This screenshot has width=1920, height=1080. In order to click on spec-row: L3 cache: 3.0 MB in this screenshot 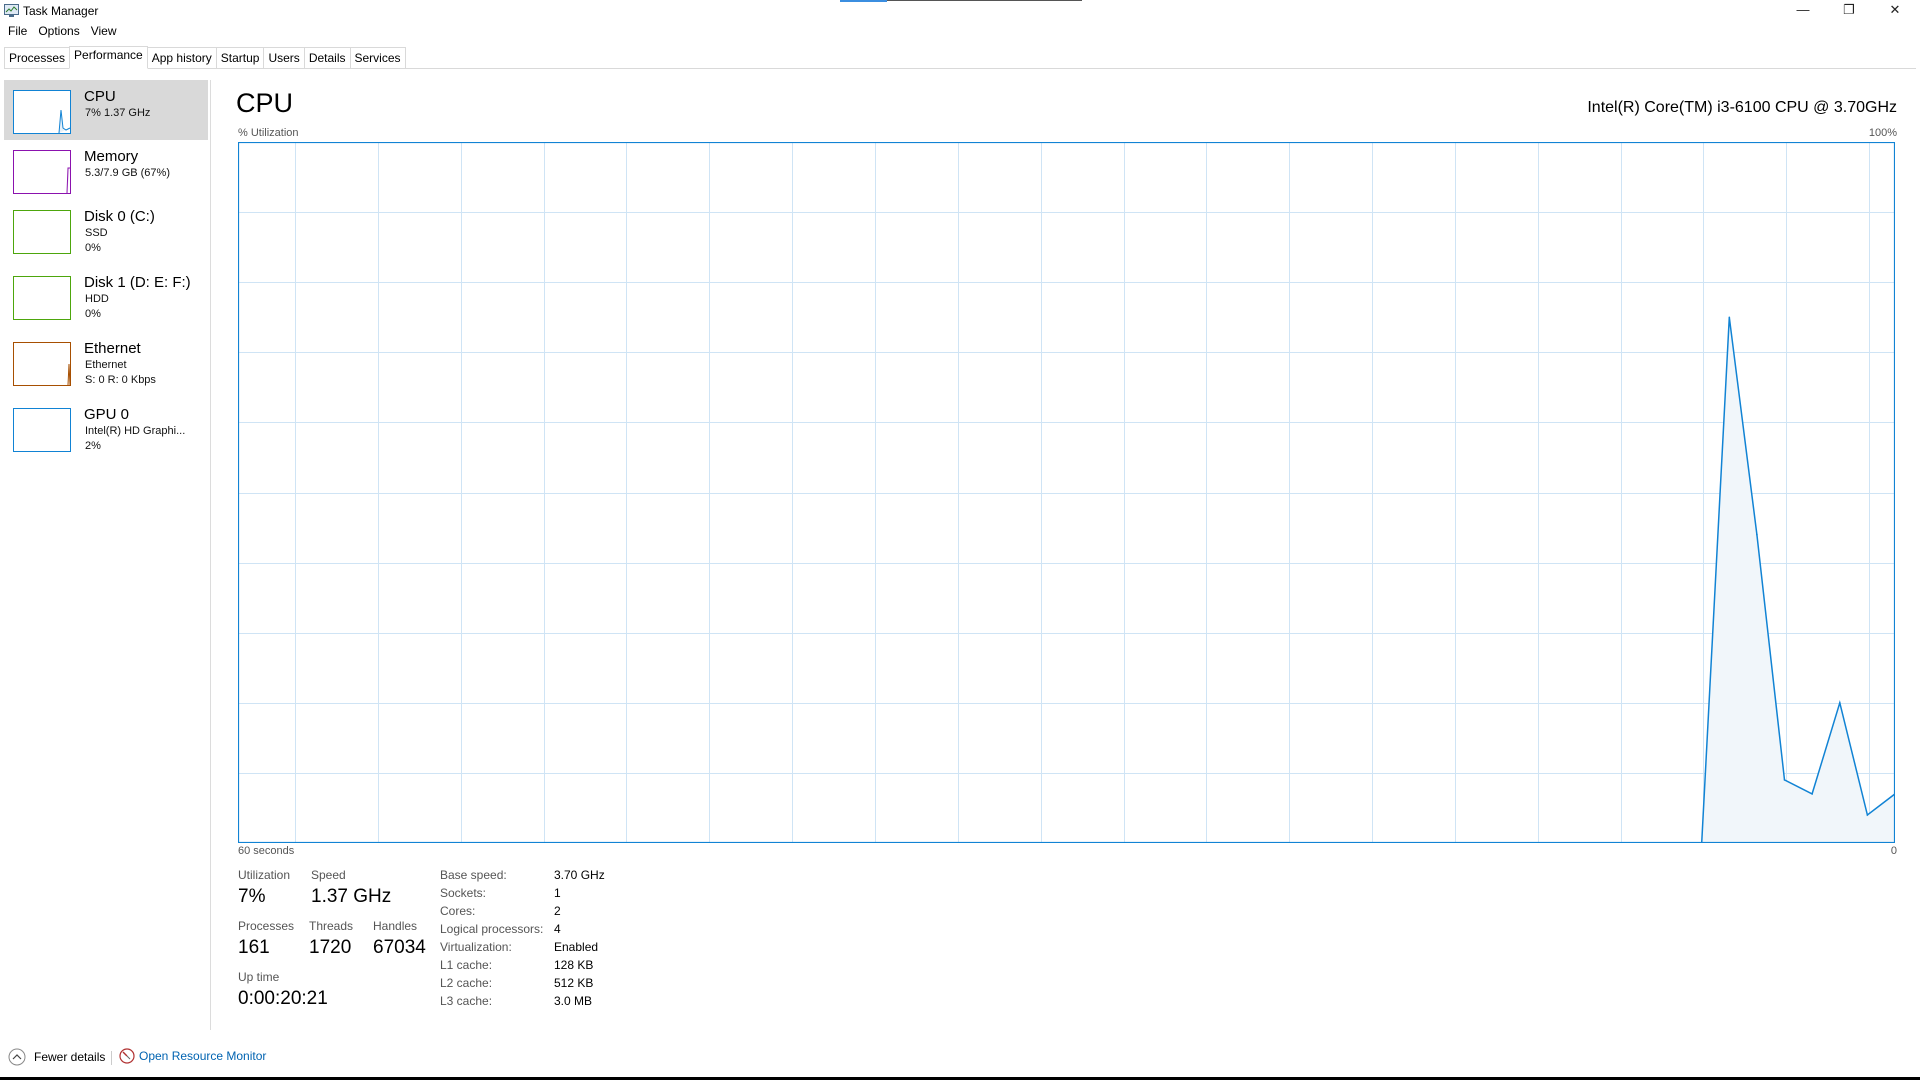, I will do `click(530, 1003)`.